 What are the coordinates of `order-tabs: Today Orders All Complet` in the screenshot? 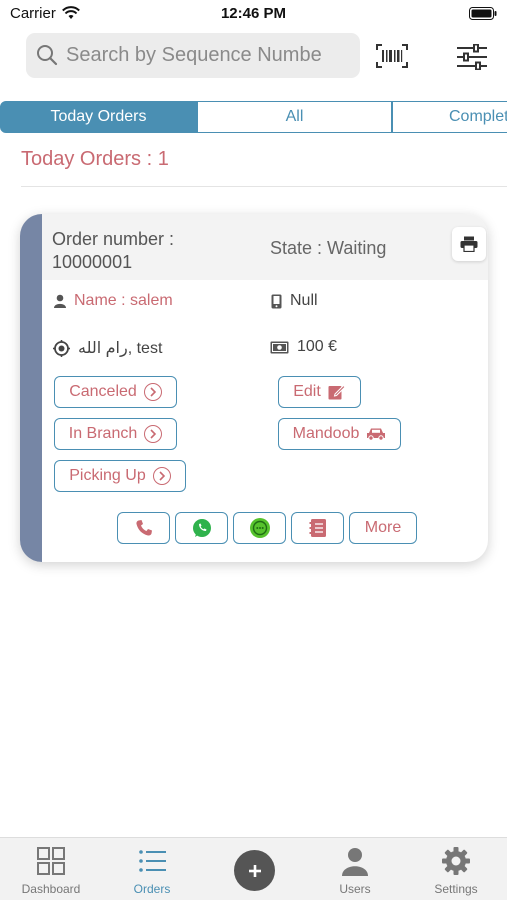 It's located at (253, 117).